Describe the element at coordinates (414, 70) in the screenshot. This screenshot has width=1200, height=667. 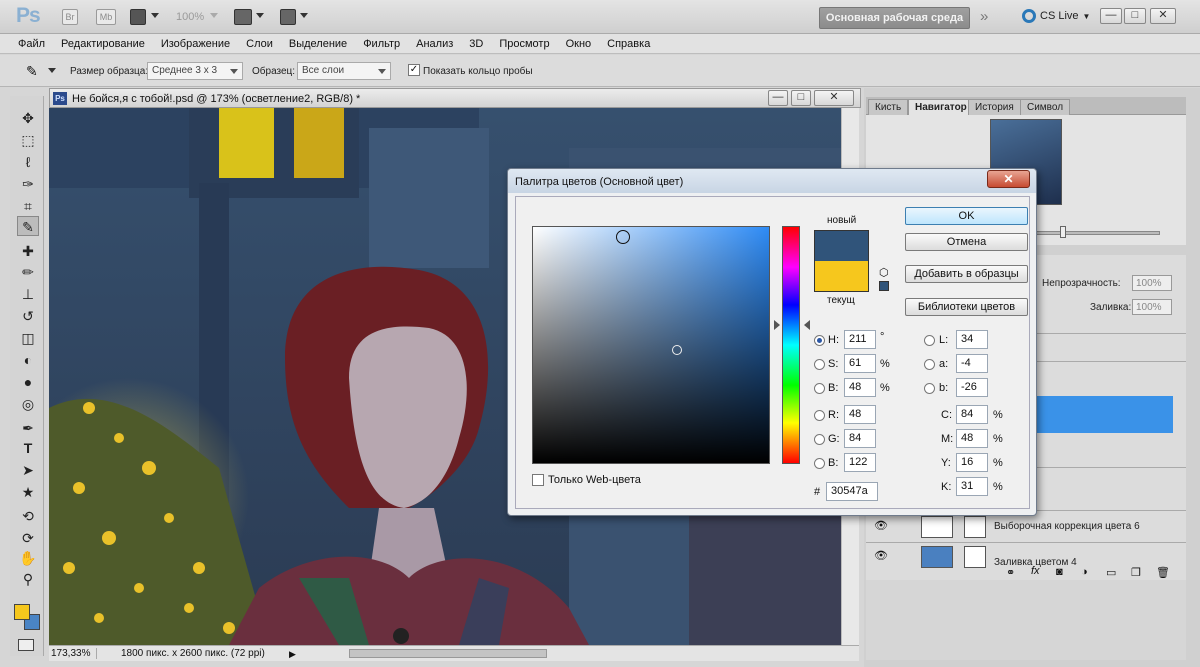
I see `show-ring-checkbox: ✓` at that location.